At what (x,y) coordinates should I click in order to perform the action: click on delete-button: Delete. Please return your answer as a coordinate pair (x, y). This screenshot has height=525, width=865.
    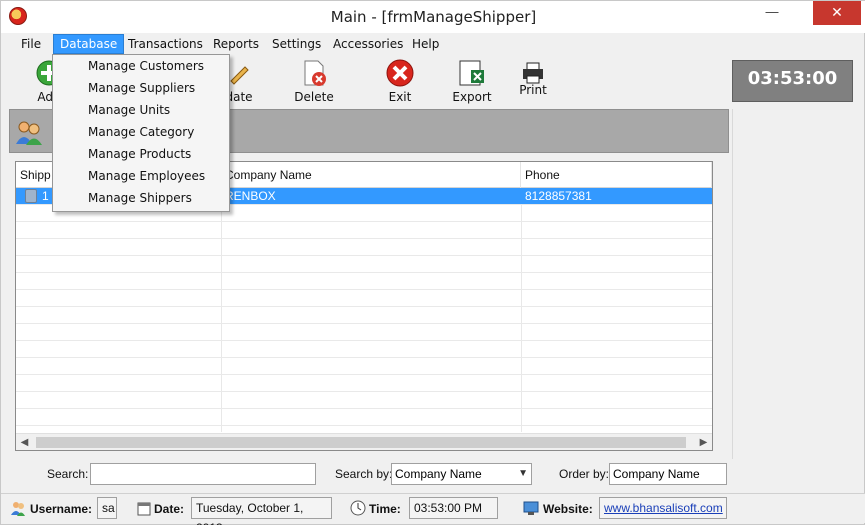
    Looking at the image, I should click on (314, 81).